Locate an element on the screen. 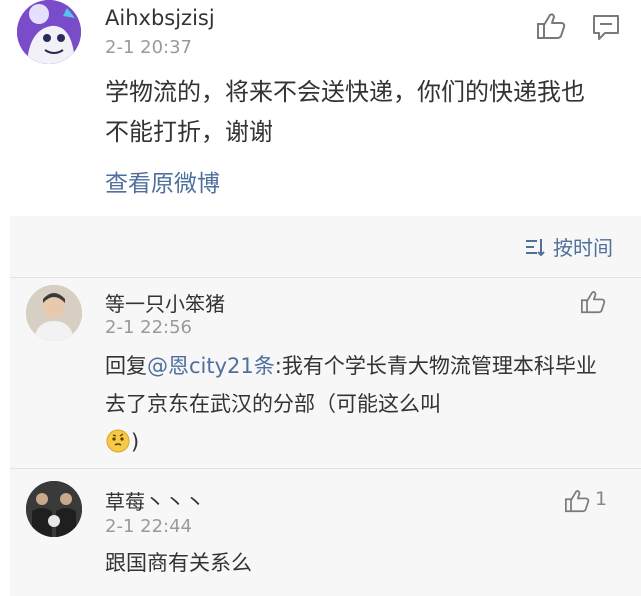  sort-label: 按时间 is located at coordinates (583, 248).